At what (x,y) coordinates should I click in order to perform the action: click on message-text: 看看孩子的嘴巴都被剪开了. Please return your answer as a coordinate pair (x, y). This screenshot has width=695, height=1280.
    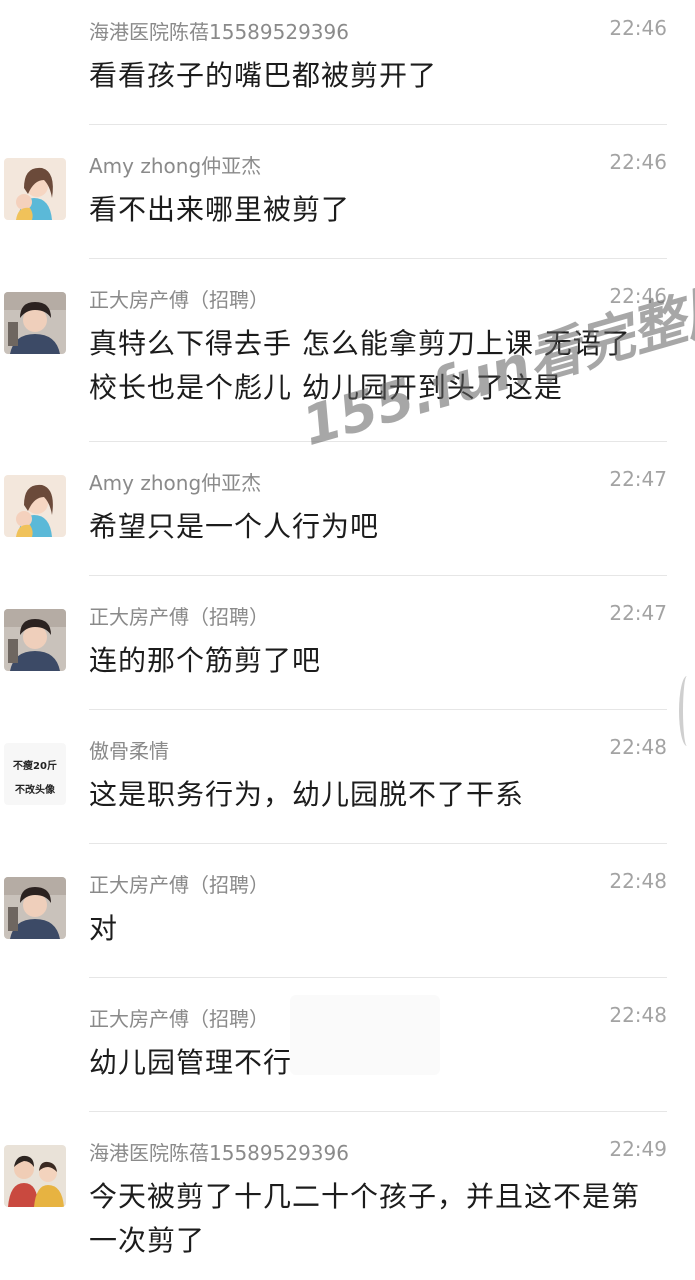
    Looking at the image, I should click on (263, 75).